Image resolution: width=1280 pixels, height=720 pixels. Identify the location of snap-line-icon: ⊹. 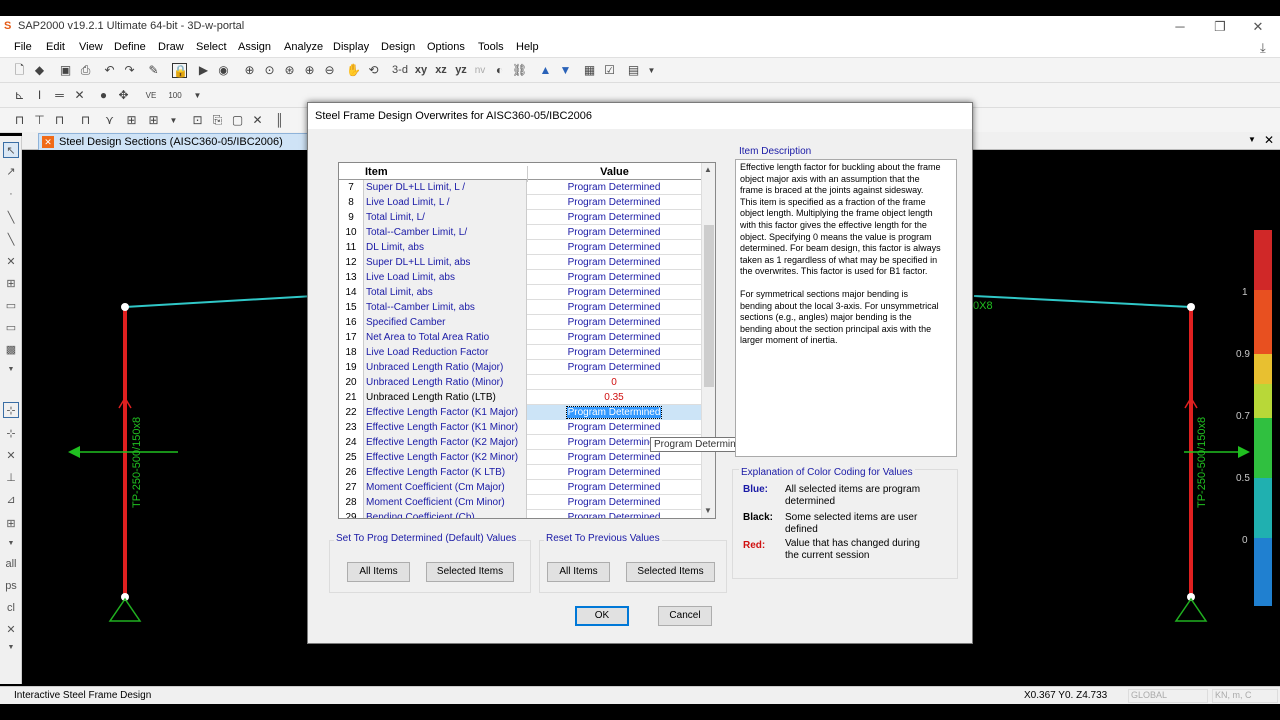
(11, 434).